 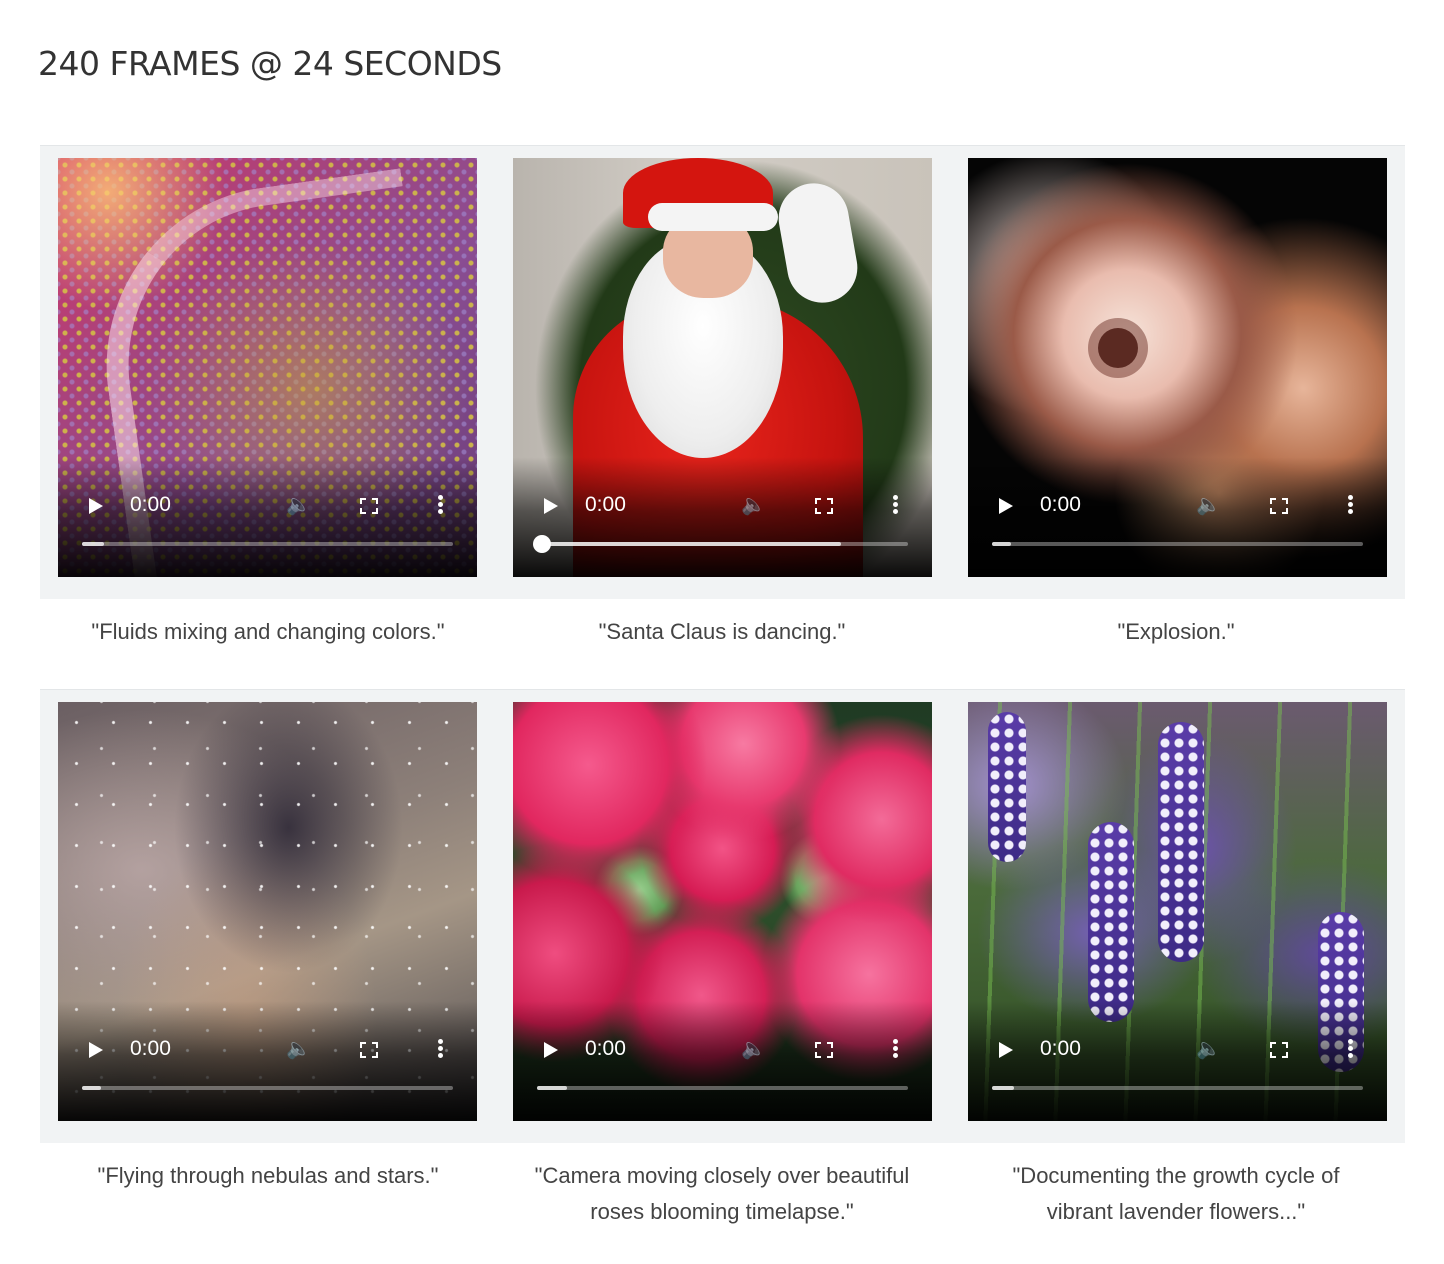 I want to click on video-caption: "Fluids mixing and changing colors.", so click(x=268, y=631).